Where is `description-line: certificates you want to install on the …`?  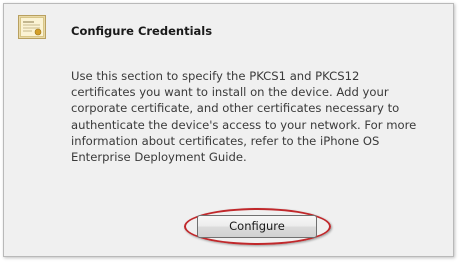 description-line: certificates you want to install on the … is located at coordinates (230, 92).